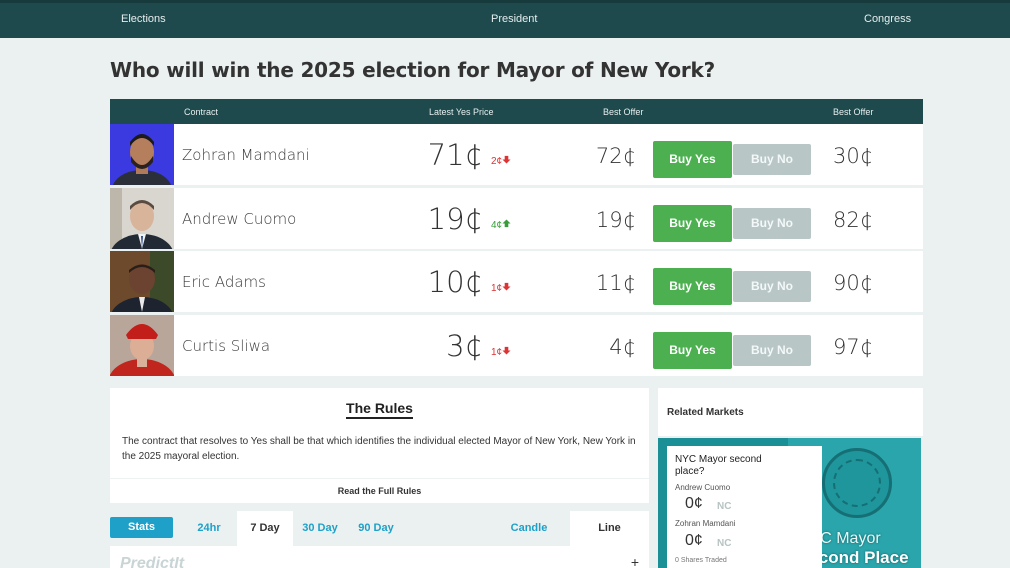  I want to click on candidate-2-price: 0¢, so click(694, 540).